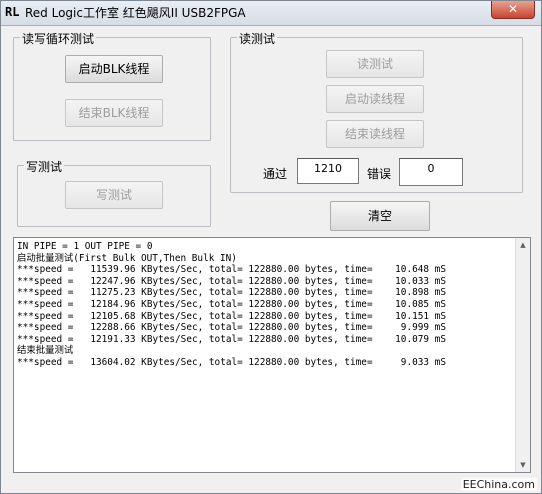  Describe the element at coordinates (275, 174) in the screenshot. I see `pass-count-label: 通过` at that location.